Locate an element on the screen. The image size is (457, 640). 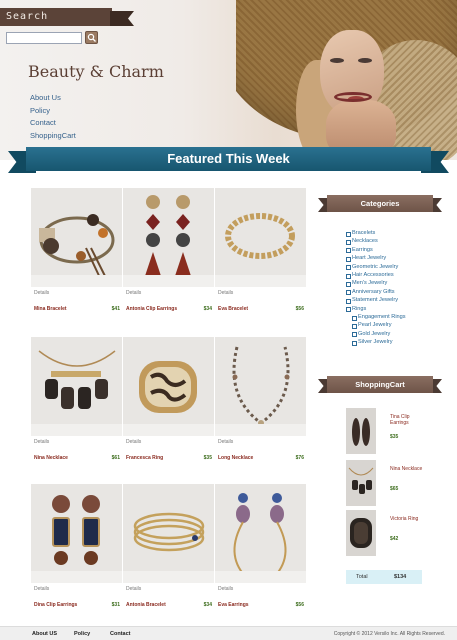
ring-thumb-image is located at coordinates (361, 533).